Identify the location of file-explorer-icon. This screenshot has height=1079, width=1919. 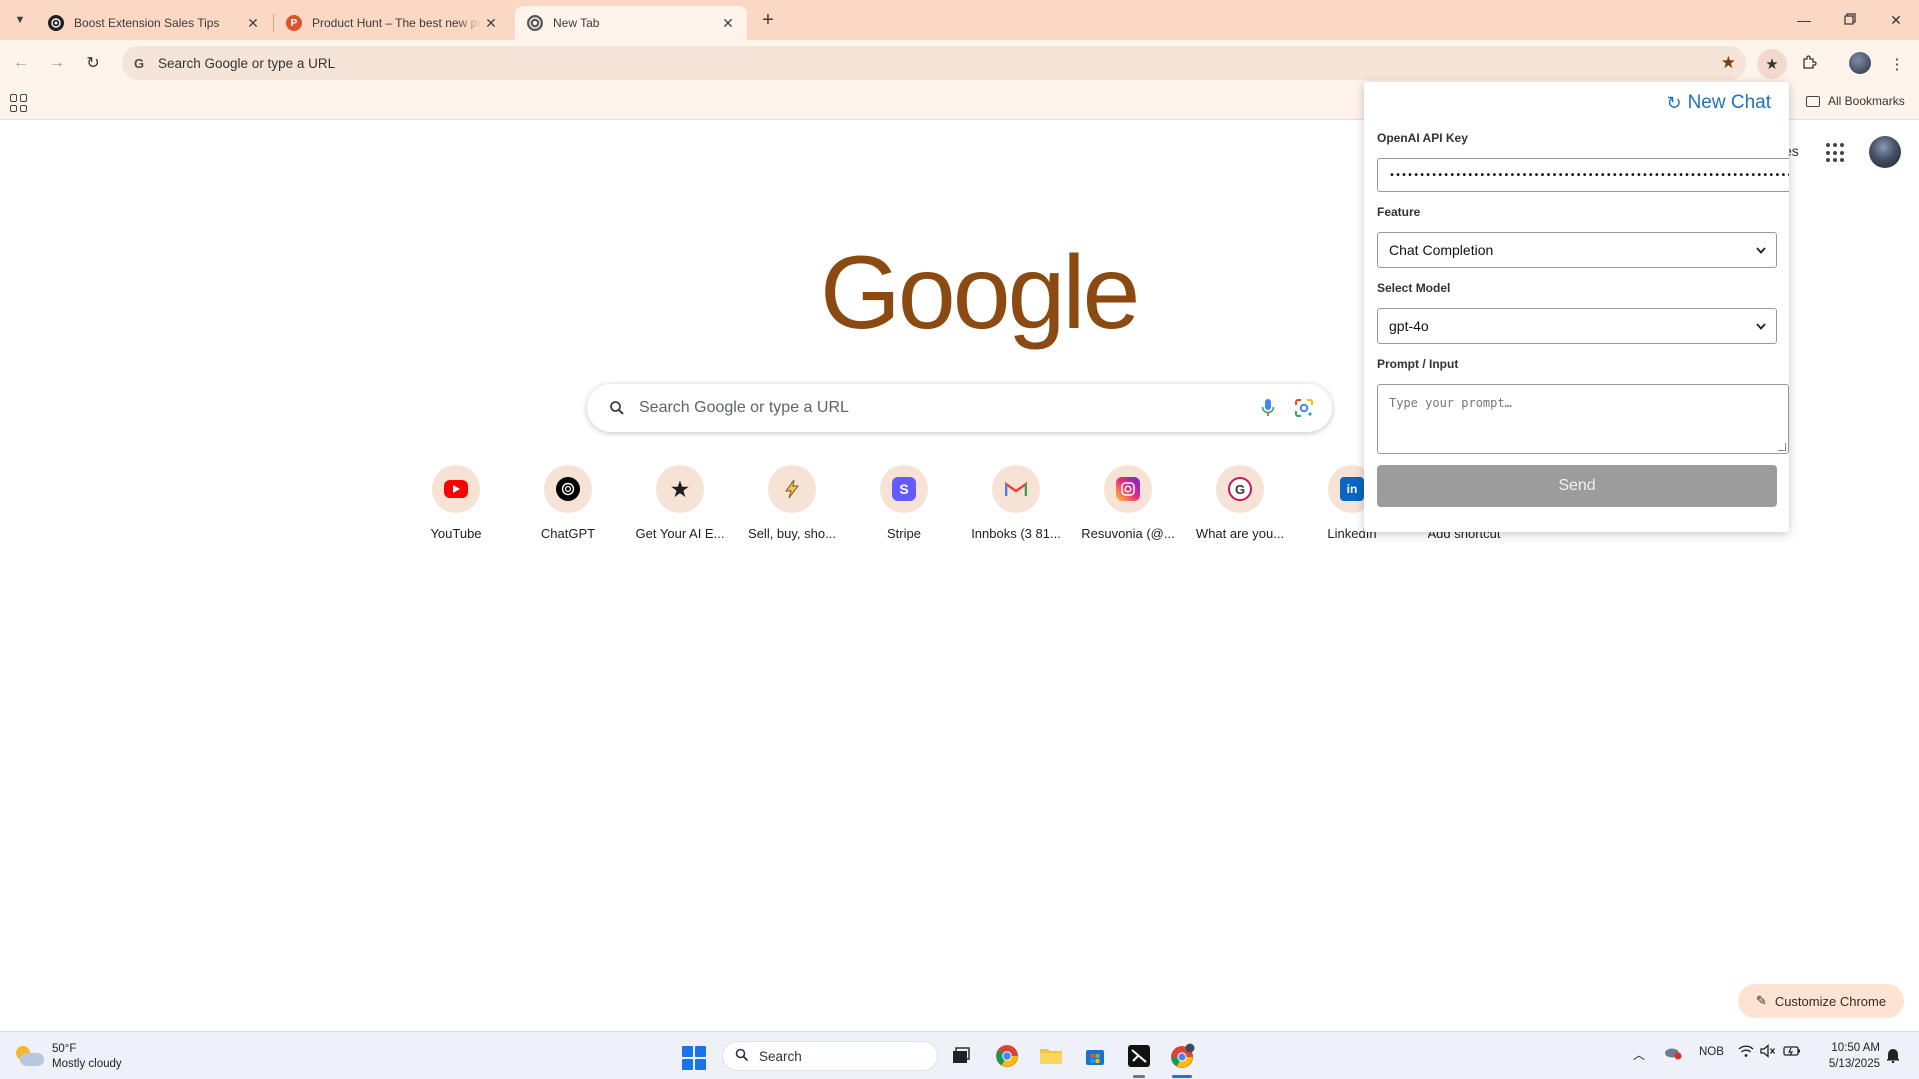
(1051, 1056).